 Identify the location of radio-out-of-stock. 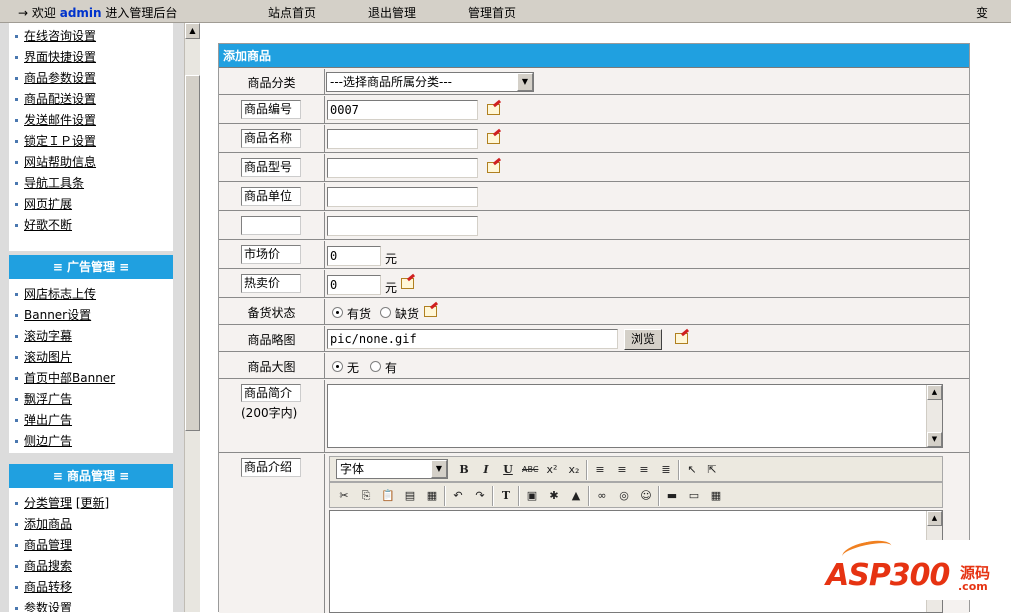
(385, 312).